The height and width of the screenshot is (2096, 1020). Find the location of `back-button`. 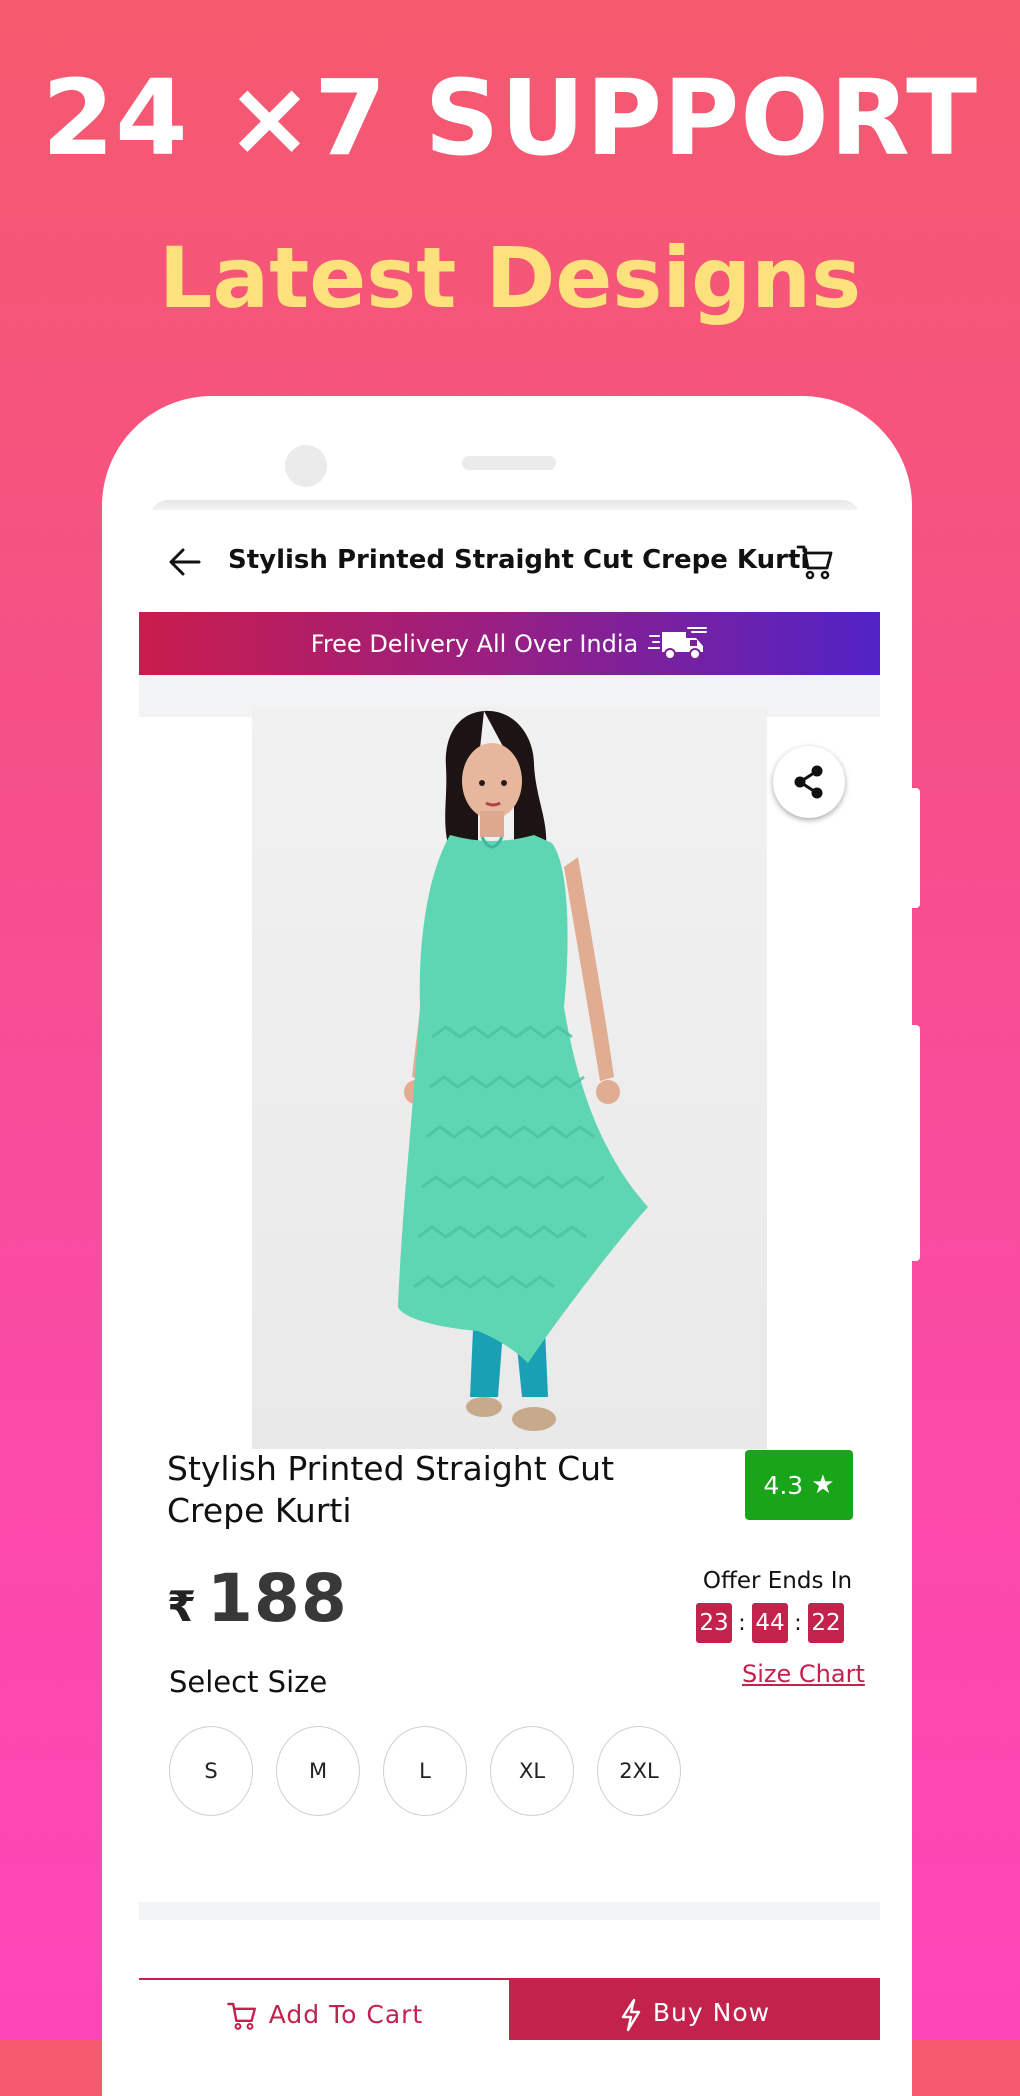

back-button is located at coordinates (185, 562).